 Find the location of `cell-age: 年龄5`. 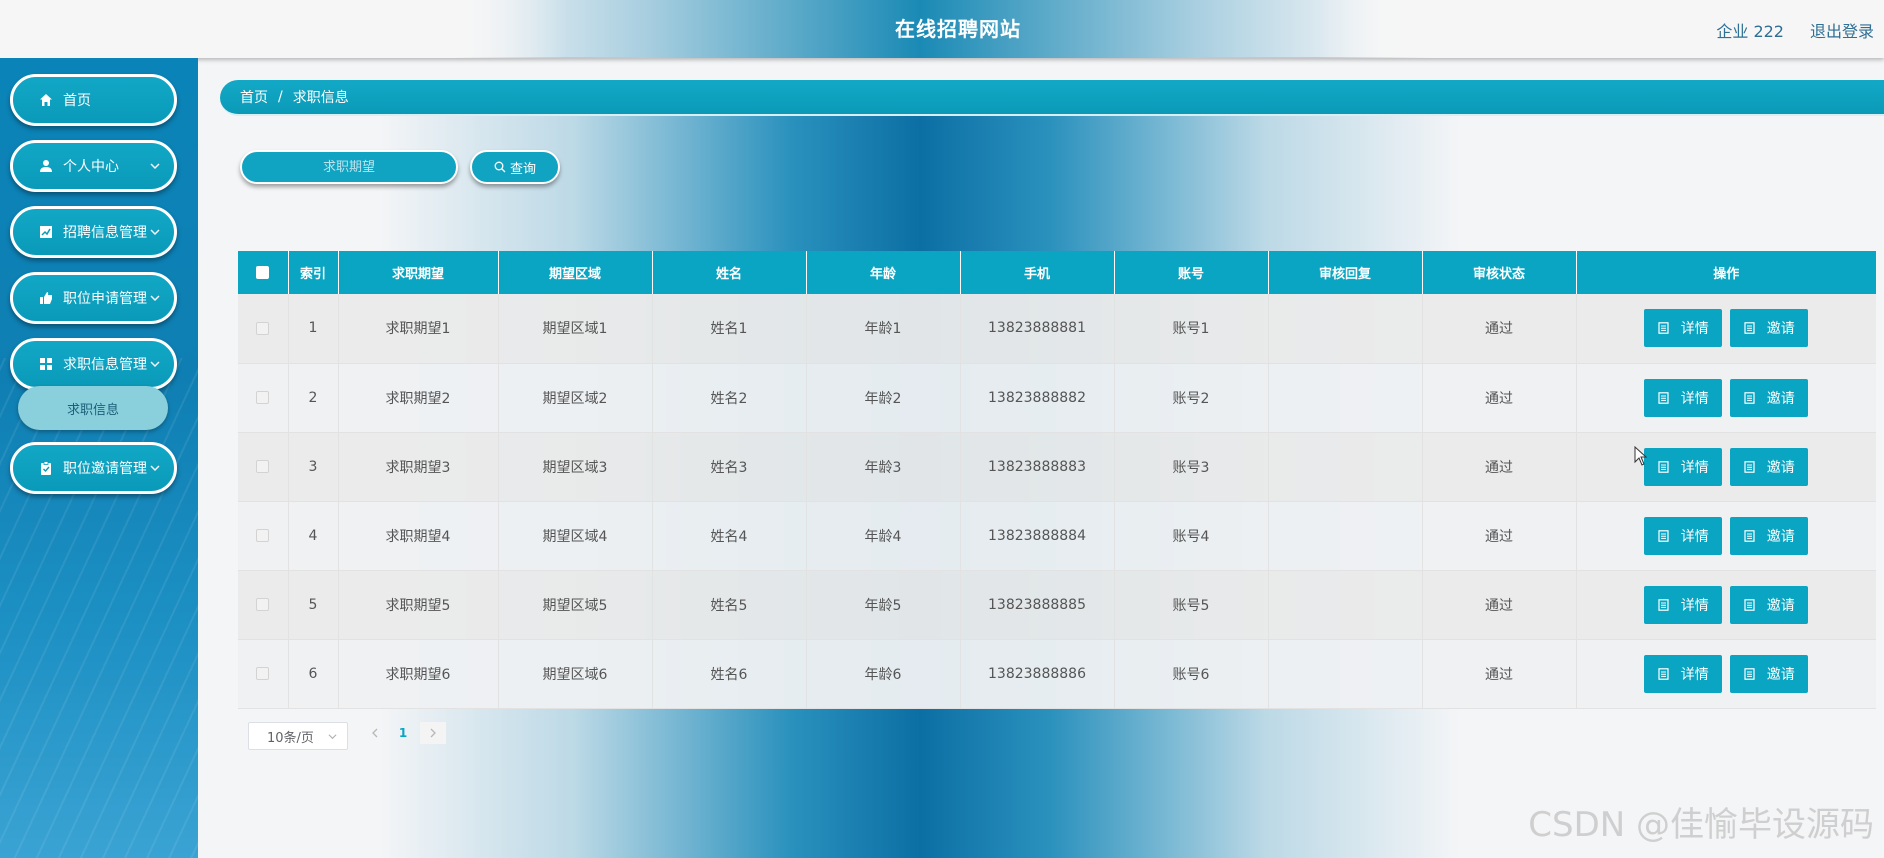

cell-age: 年龄5 is located at coordinates (883, 605).